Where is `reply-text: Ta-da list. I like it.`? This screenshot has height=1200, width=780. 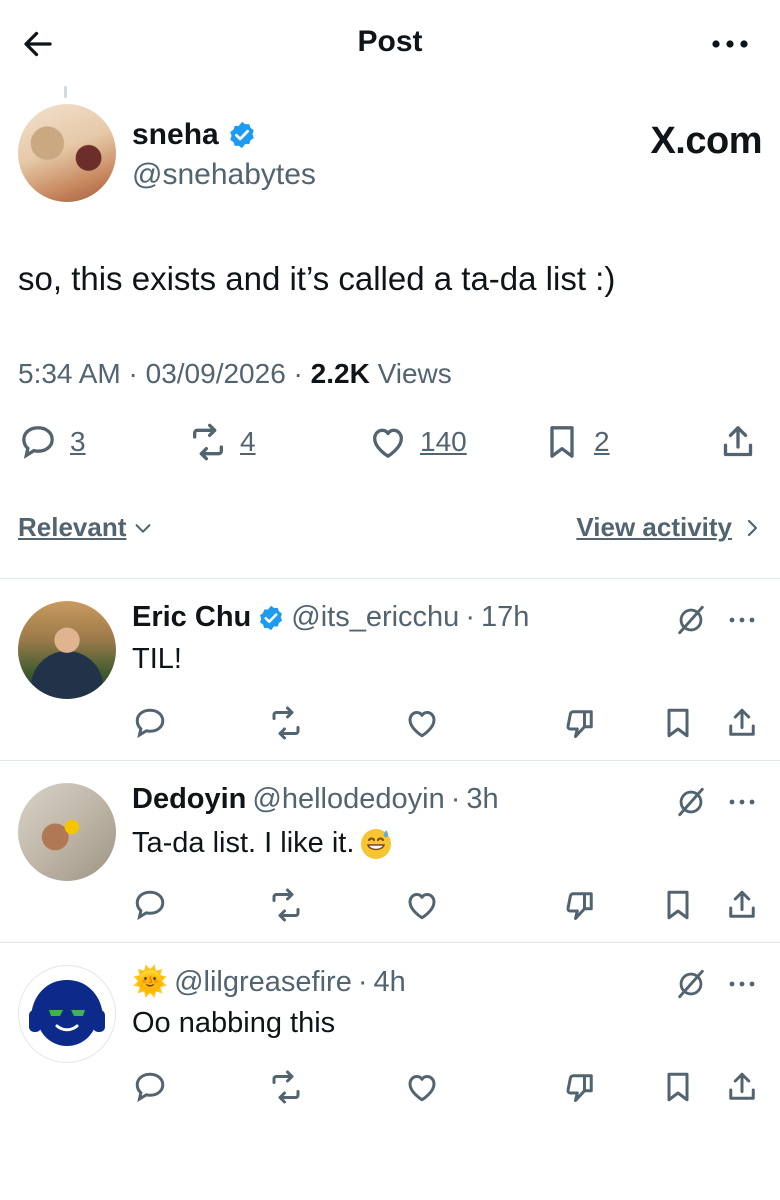 reply-text: Ta-da list. I like it. is located at coordinates (263, 843).